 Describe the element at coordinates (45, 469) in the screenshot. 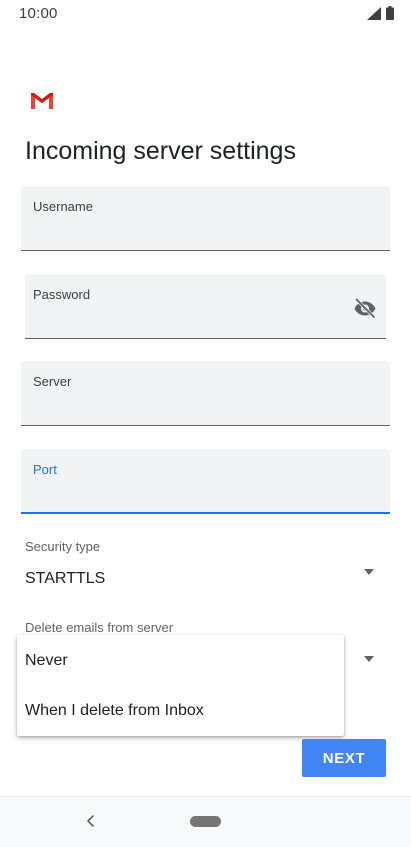

I see `port-label: Port` at that location.